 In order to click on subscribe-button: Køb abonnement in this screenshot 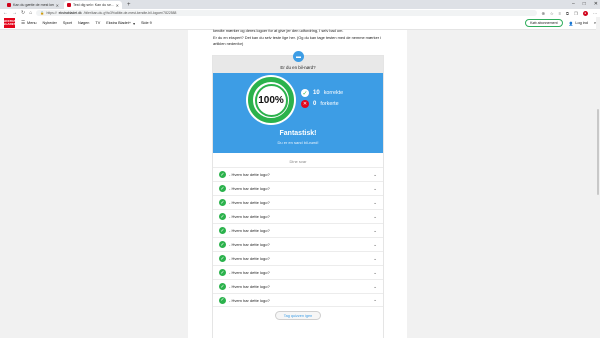, I will do `click(544, 23)`.